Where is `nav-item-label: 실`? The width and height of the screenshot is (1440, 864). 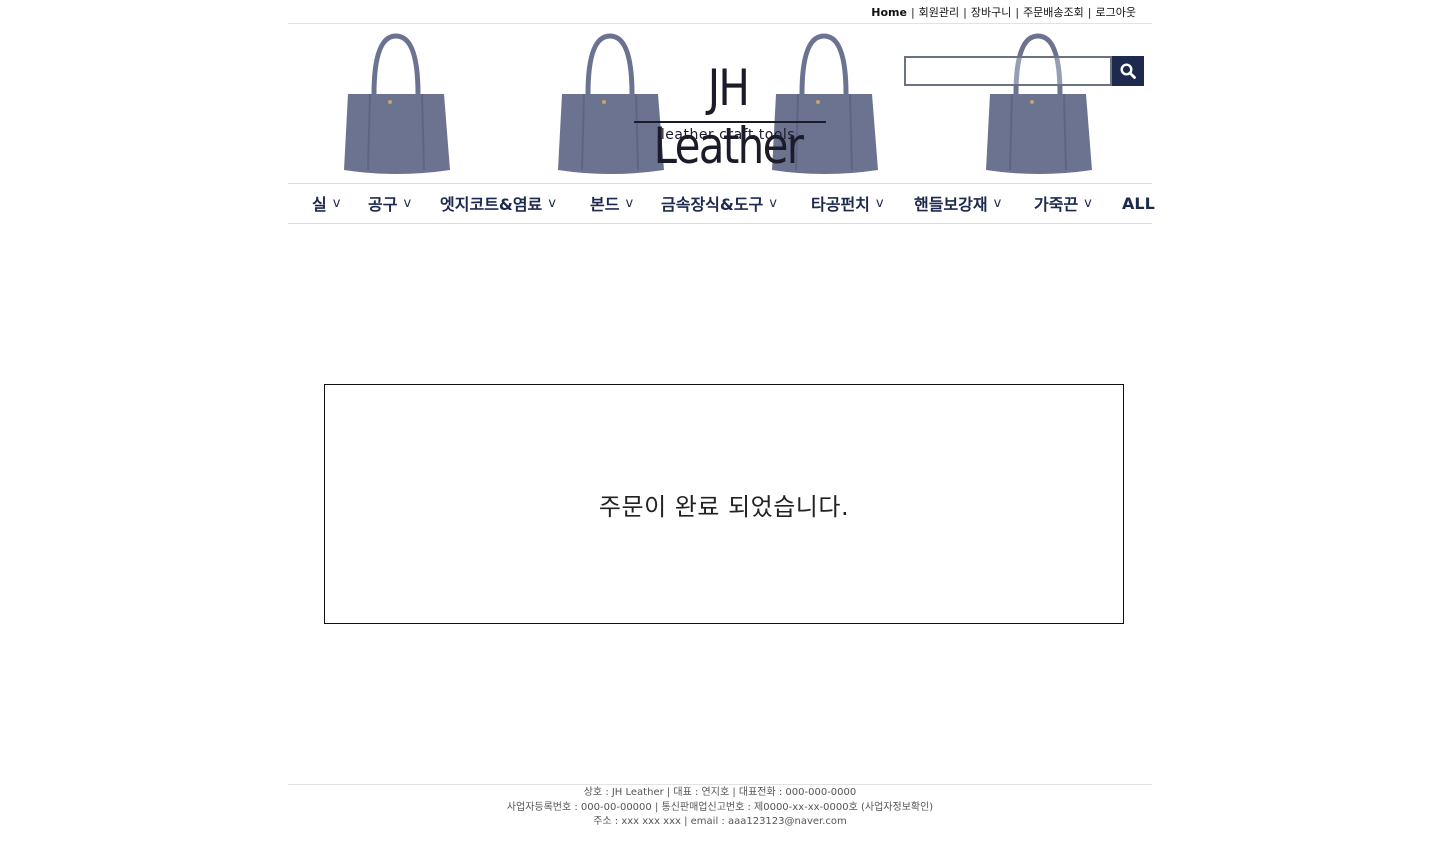 nav-item-label: 실 is located at coordinates (319, 204).